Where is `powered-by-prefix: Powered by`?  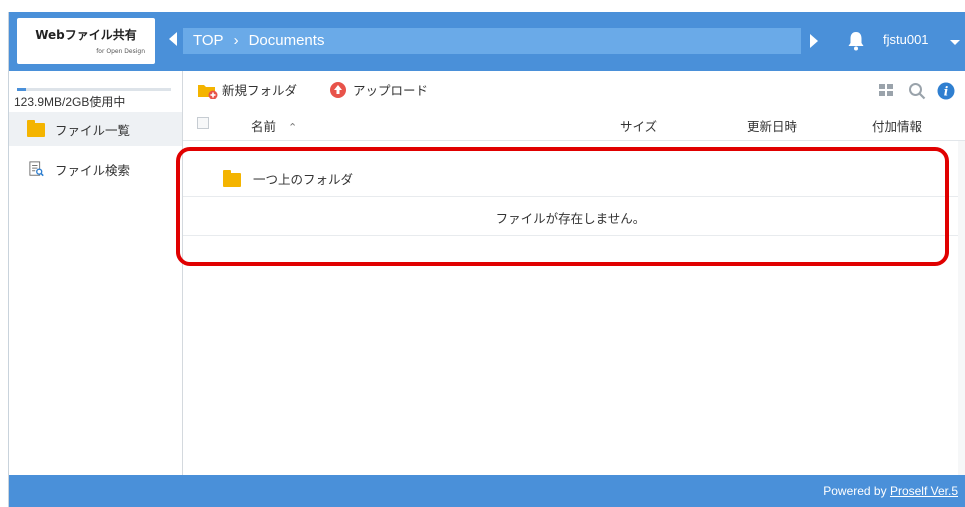 powered-by-prefix: Powered by is located at coordinates (855, 491).